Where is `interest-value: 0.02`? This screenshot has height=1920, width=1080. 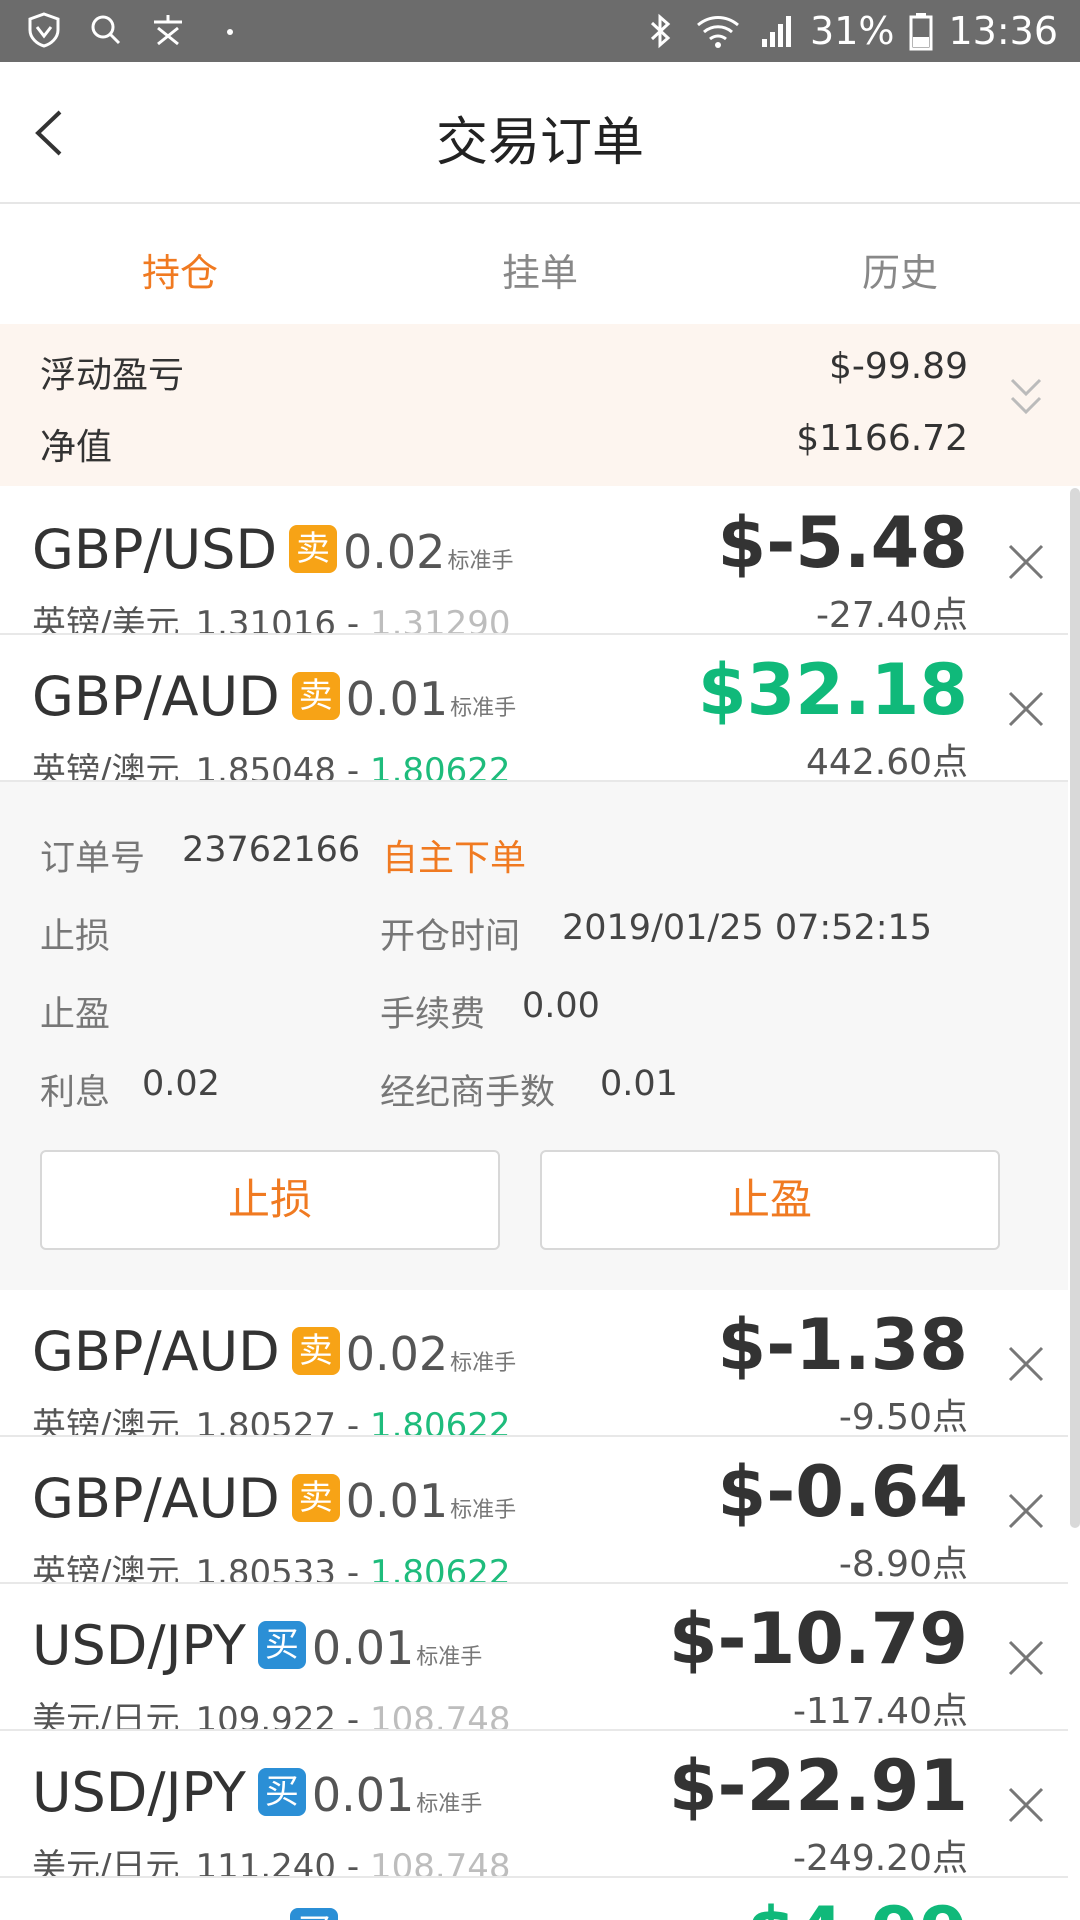 interest-value: 0.02 is located at coordinates (181, 1084).